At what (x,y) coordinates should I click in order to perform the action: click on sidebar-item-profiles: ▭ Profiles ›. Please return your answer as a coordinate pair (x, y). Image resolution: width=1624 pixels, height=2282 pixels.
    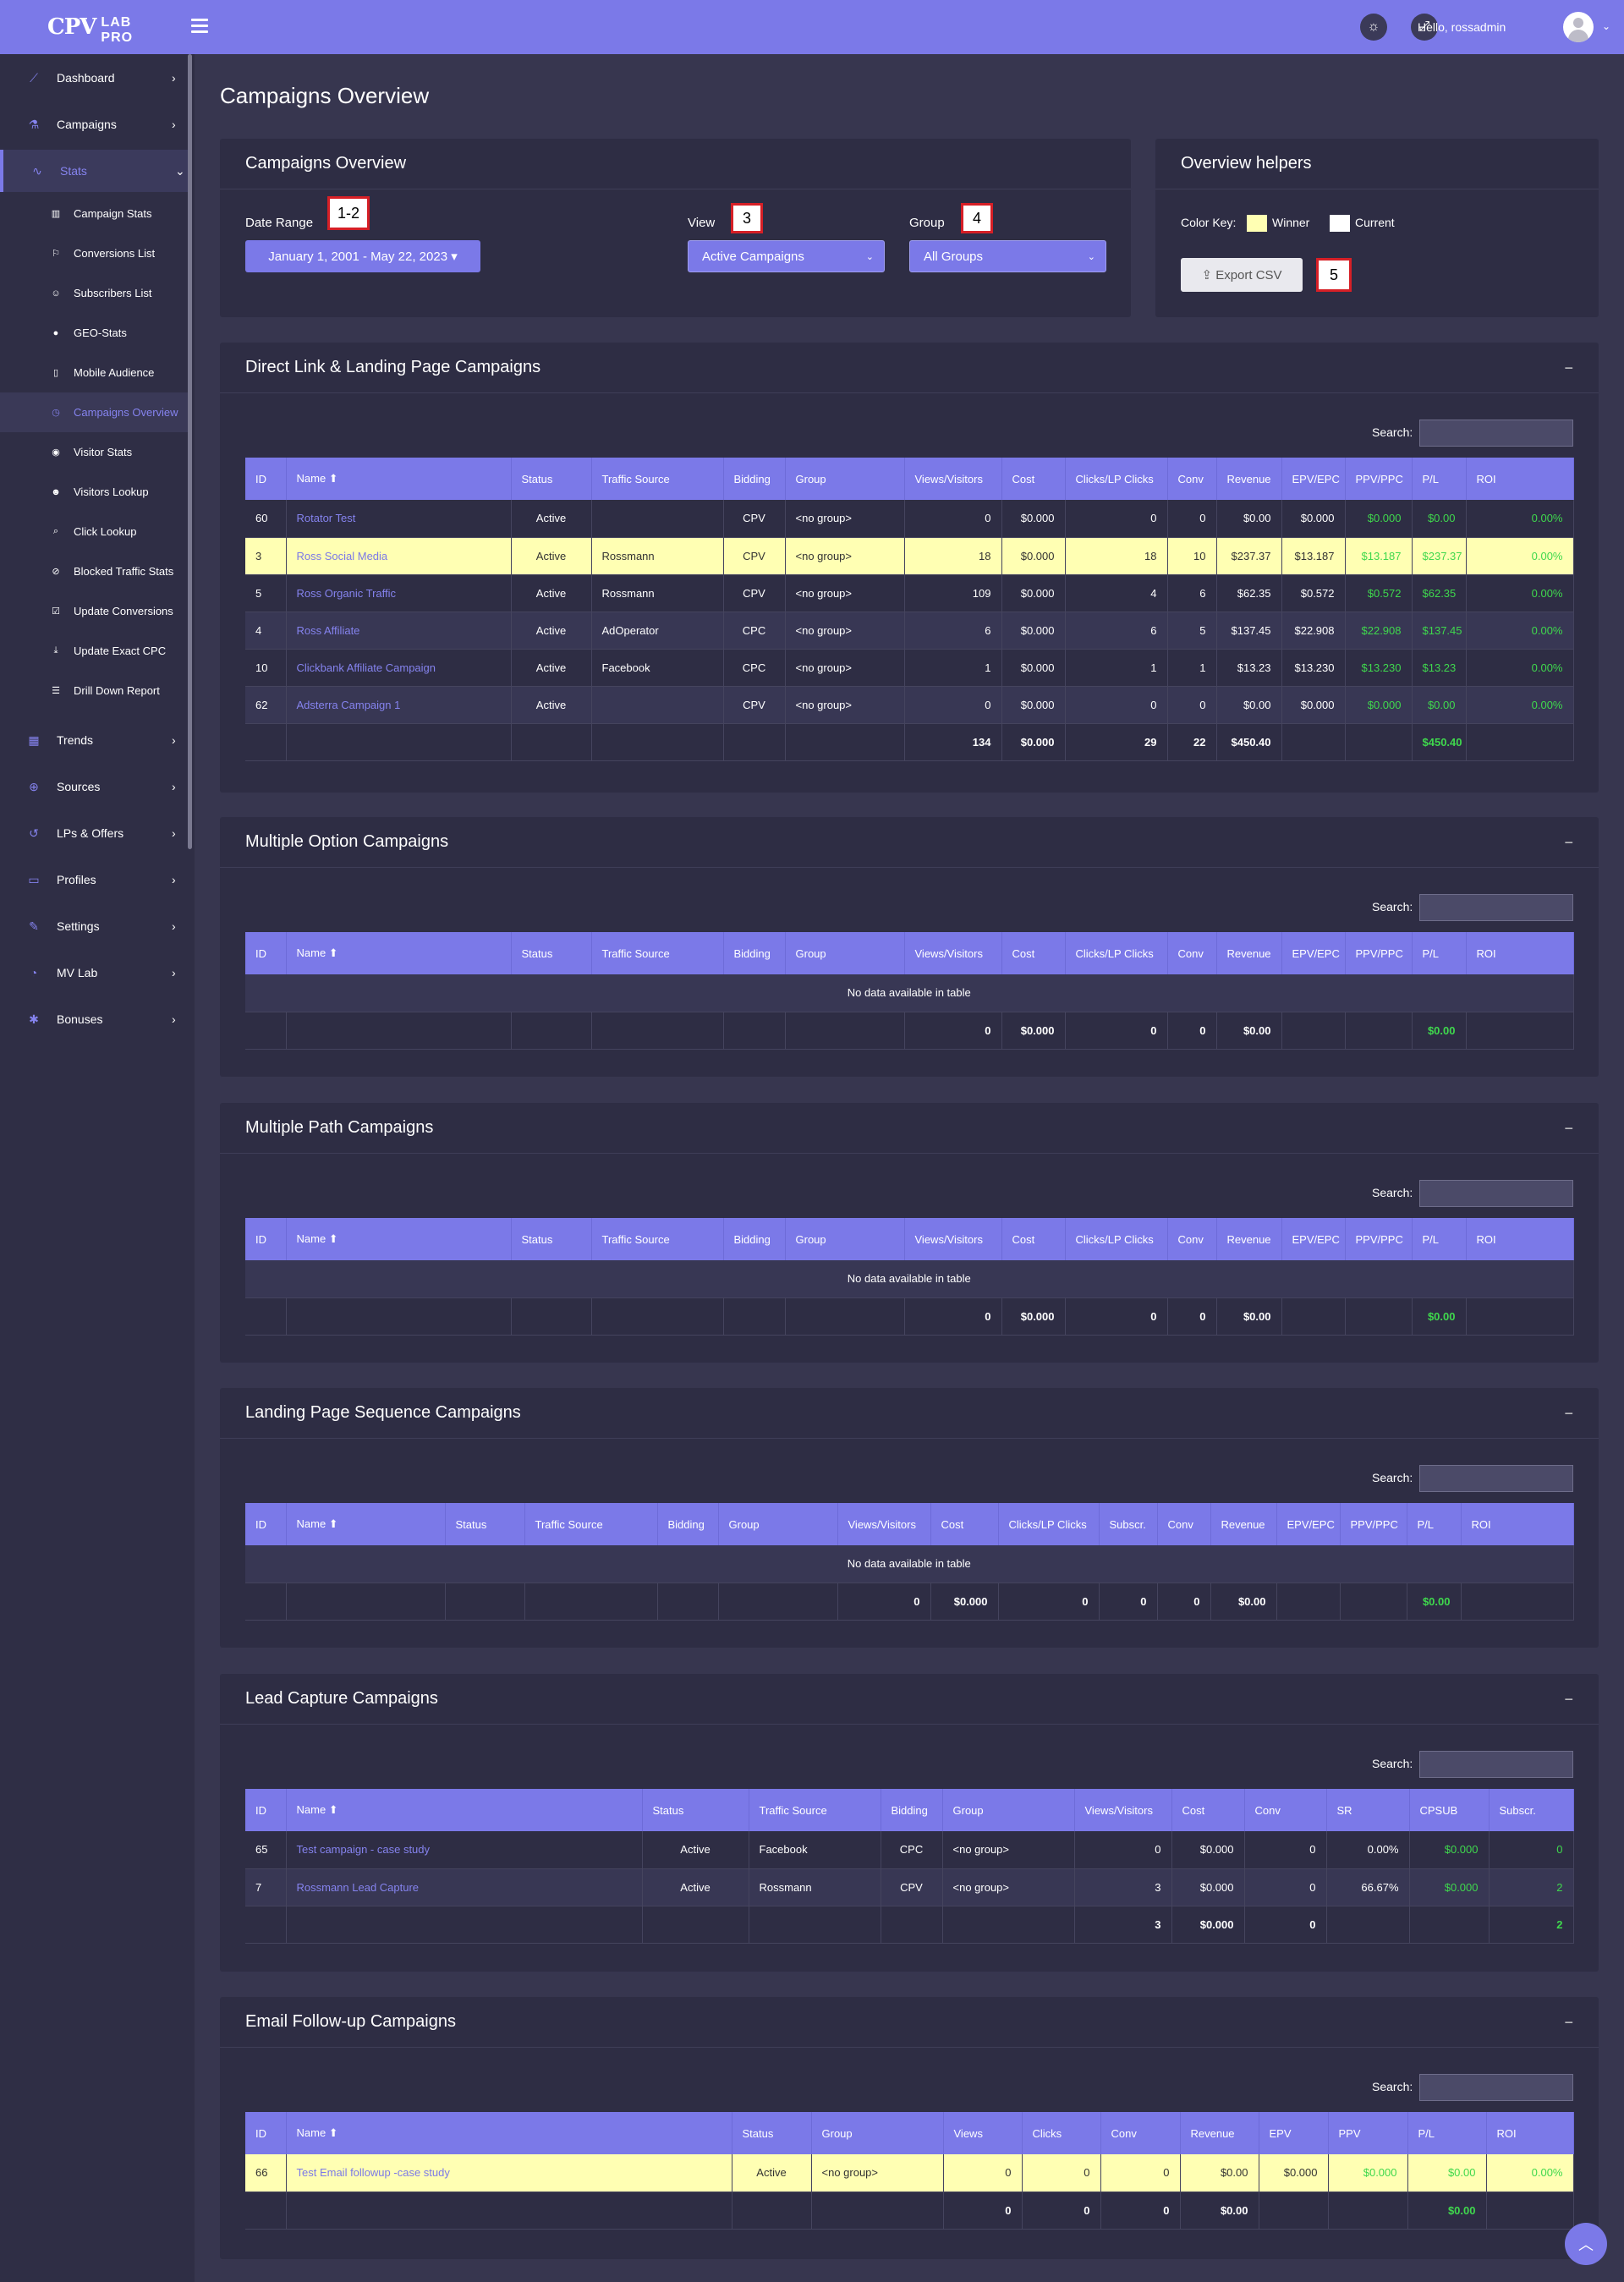
    Looking at the image, I should click on (94, 880).